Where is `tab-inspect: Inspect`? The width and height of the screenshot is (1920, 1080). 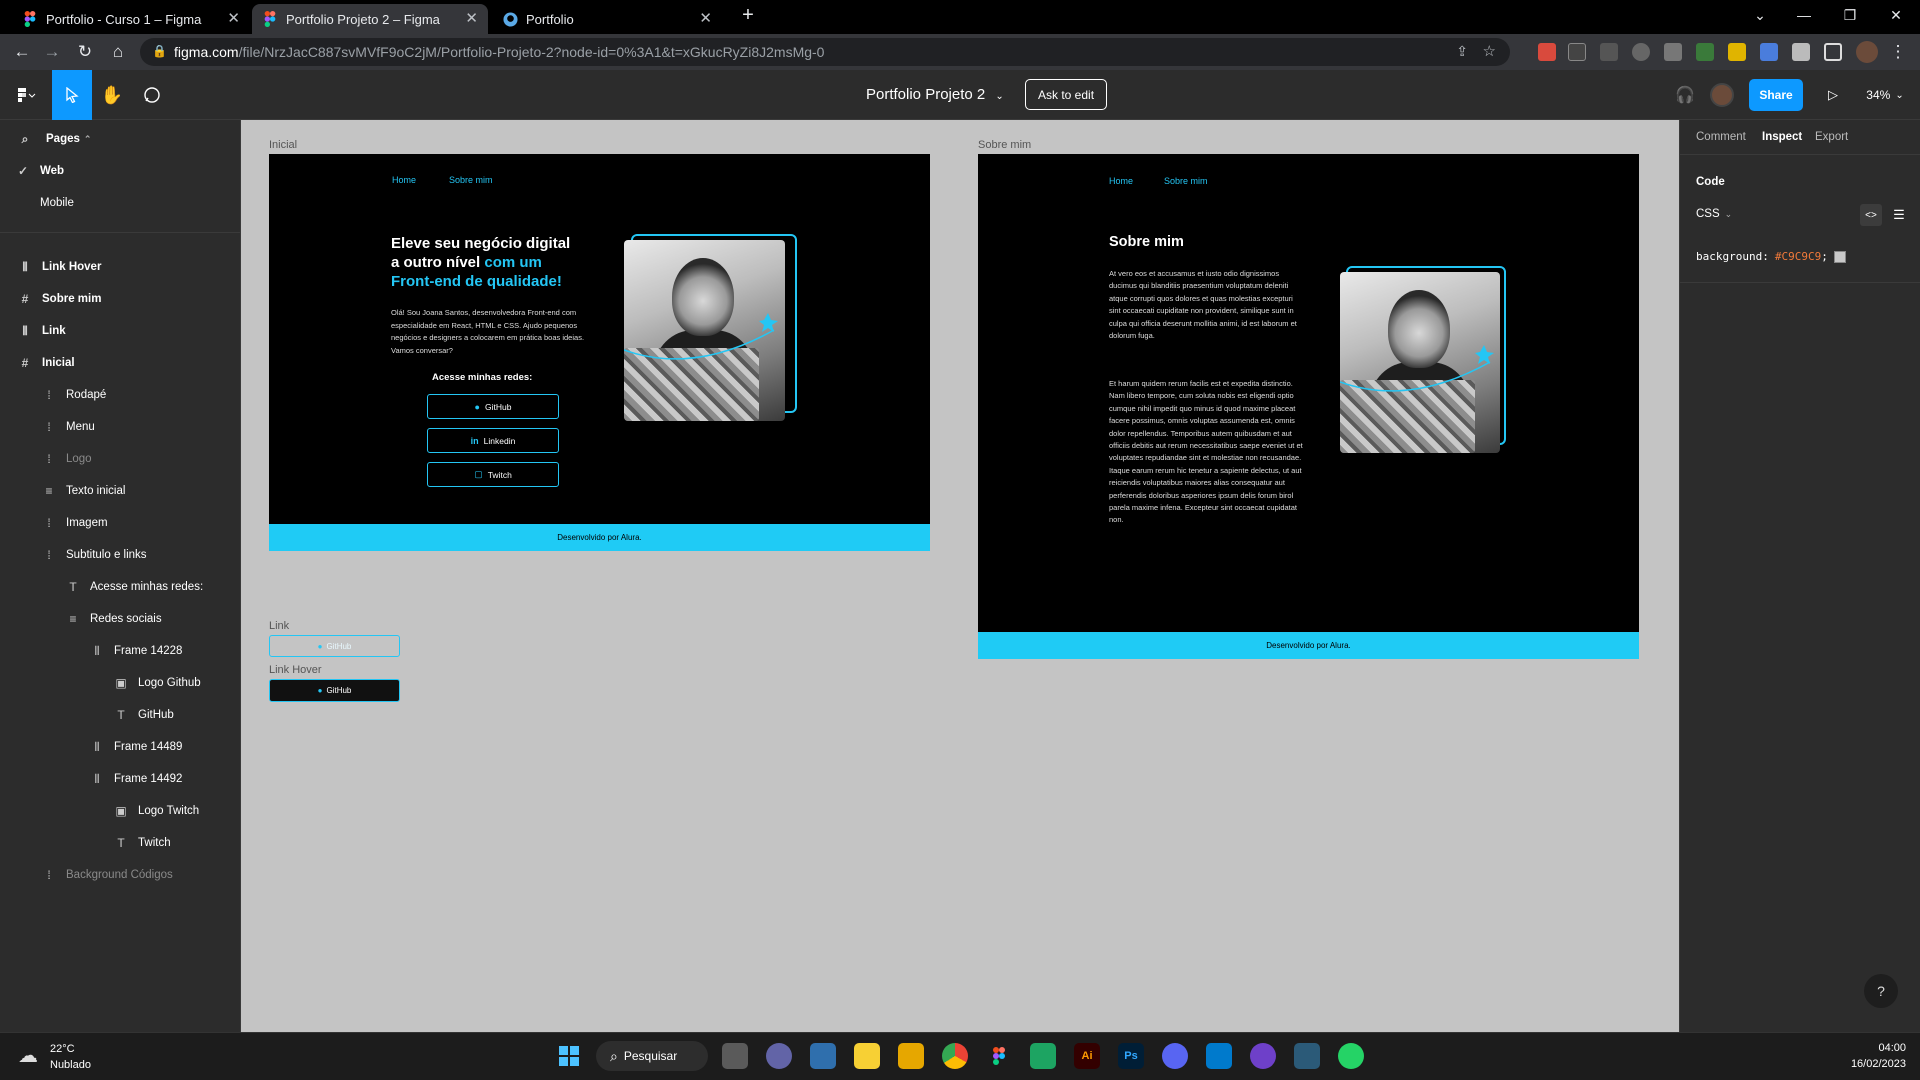 tab-inspect: Inspect is located at coordinates (1782, 137).